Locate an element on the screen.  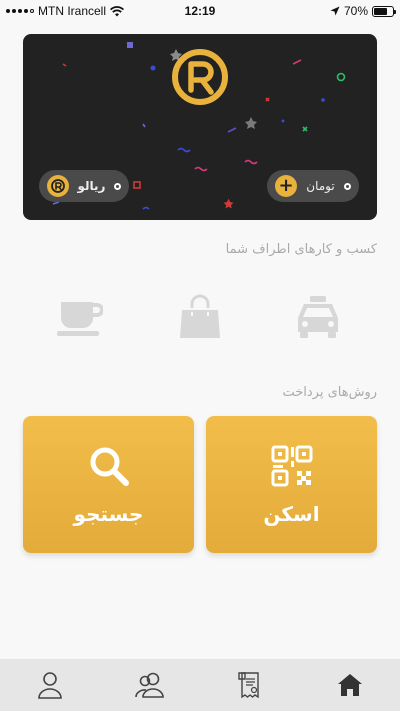
scan-button-label: اسکن is located at coordinates (291, 513).